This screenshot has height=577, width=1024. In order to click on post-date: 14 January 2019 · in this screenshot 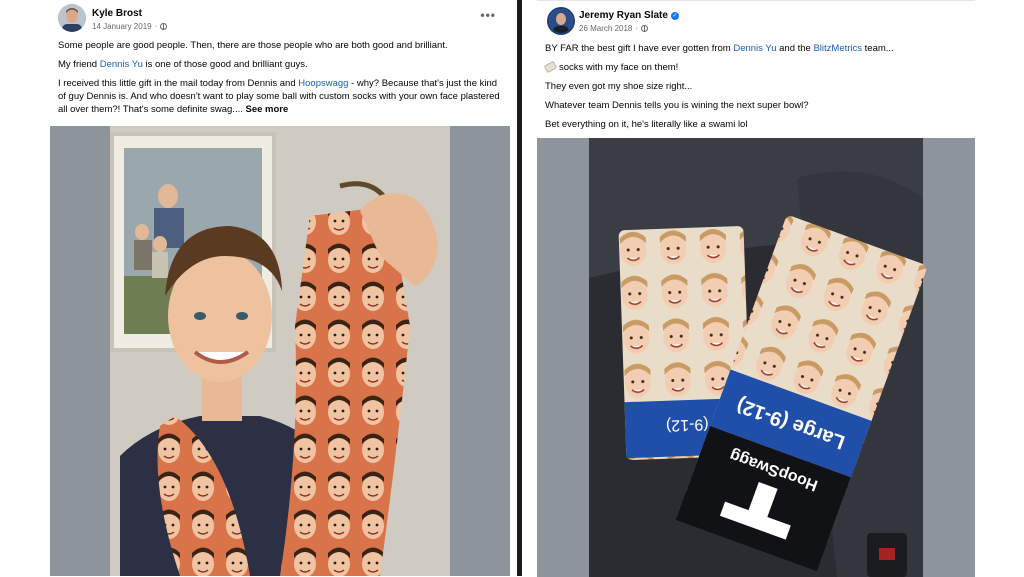, I will do `click(130, 26)`.